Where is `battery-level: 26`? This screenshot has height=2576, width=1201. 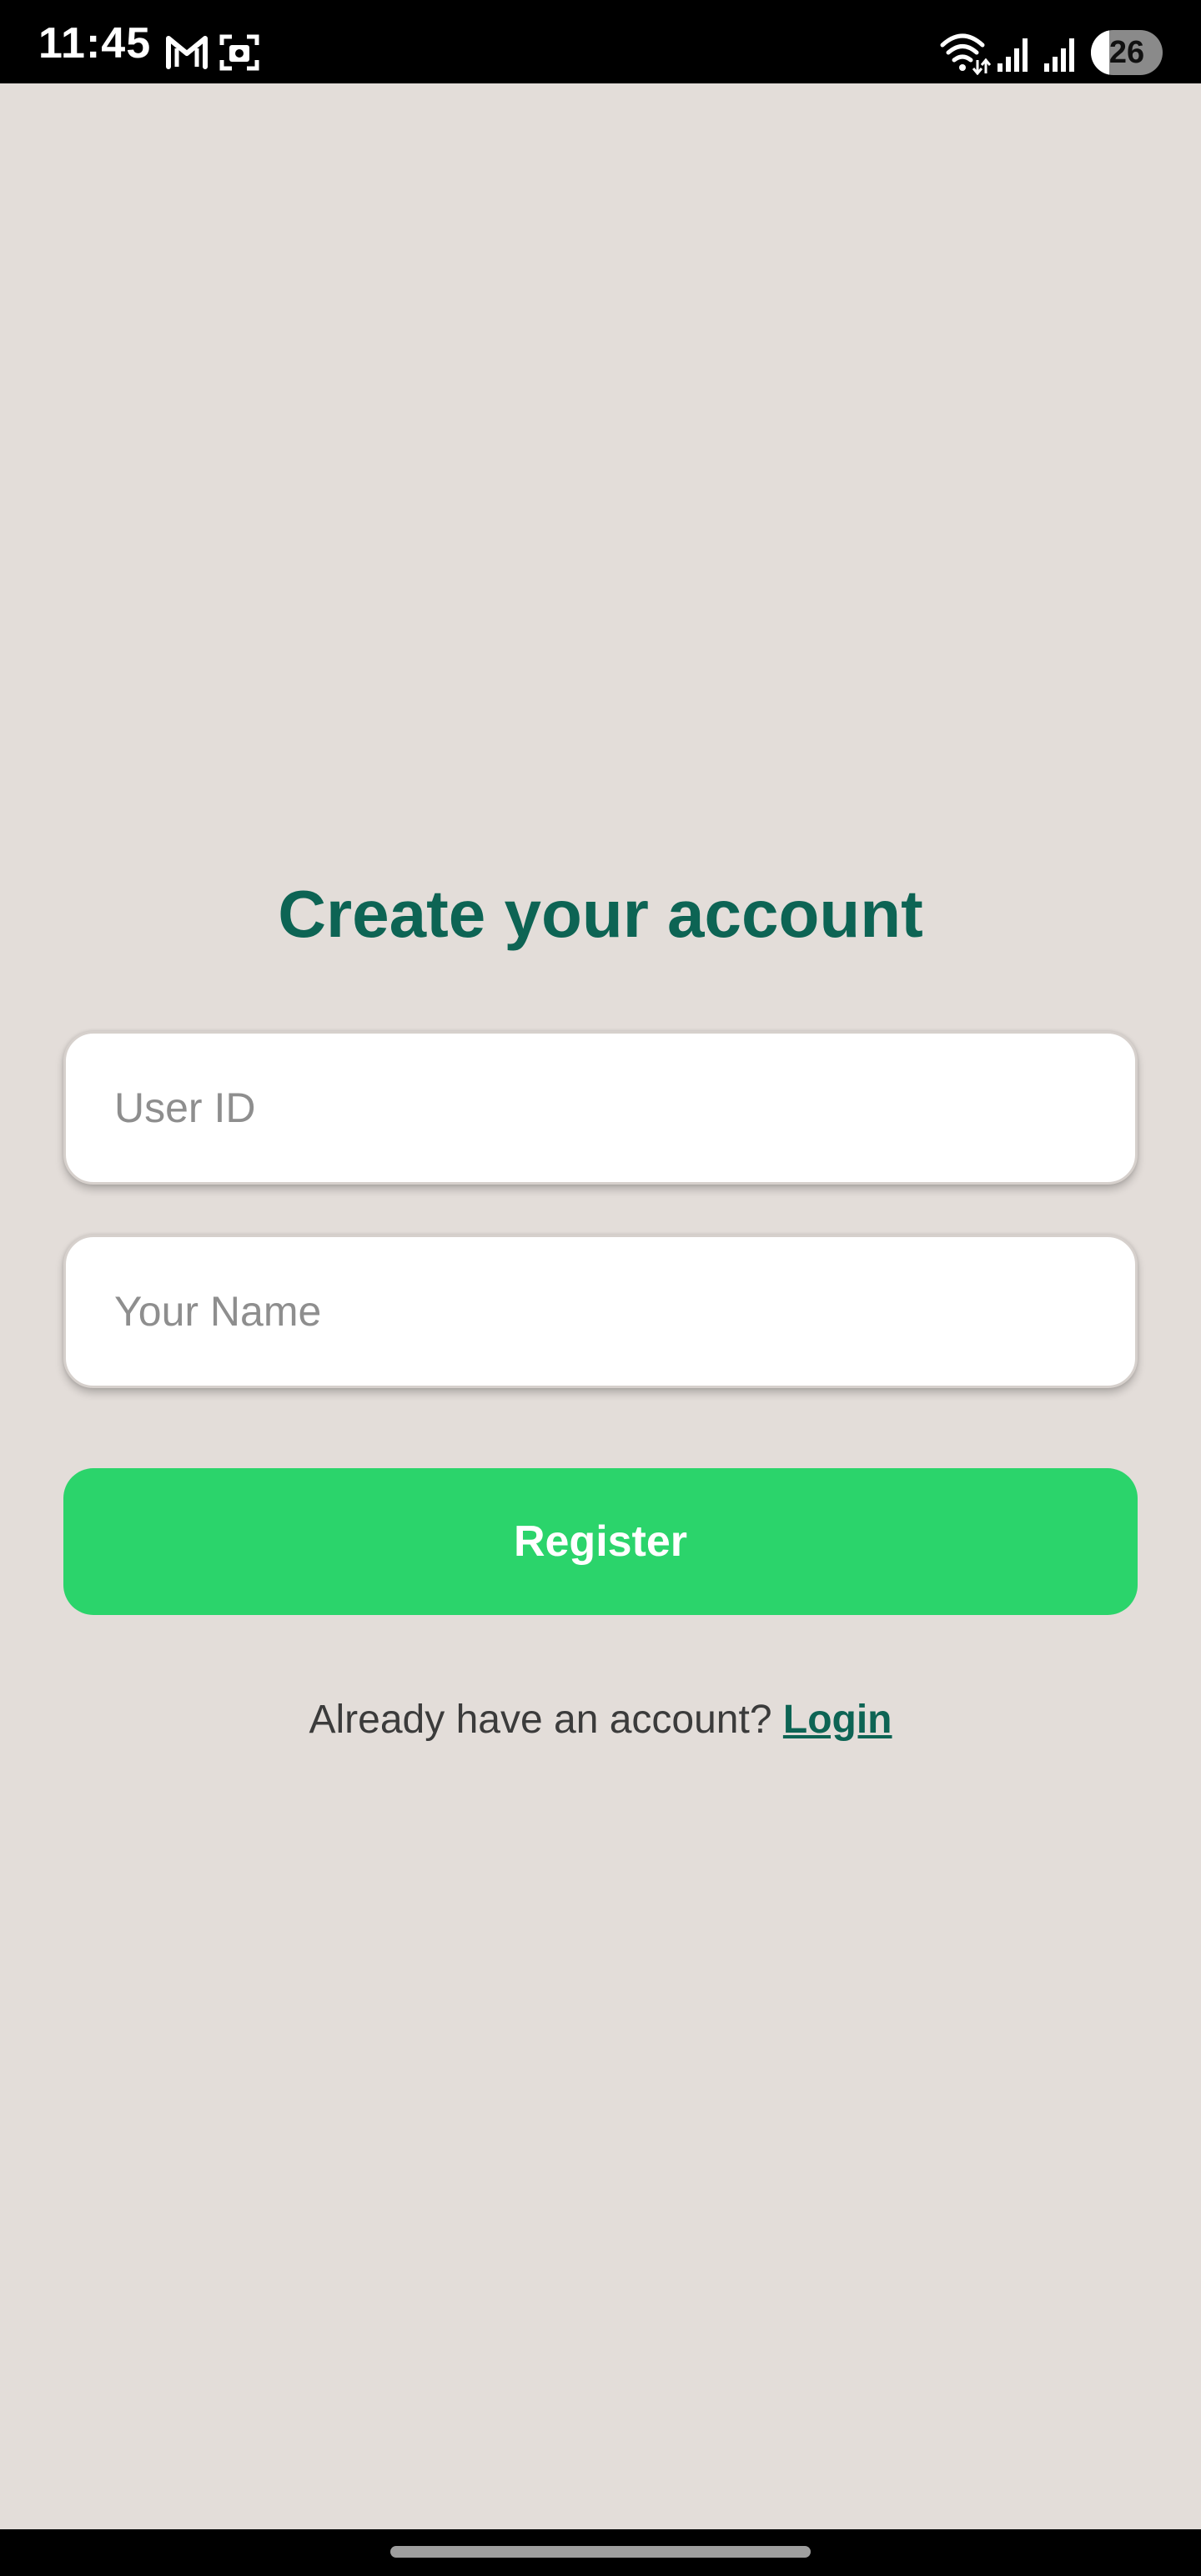
battery-level: 26 is located at coordinates (1127, 52).